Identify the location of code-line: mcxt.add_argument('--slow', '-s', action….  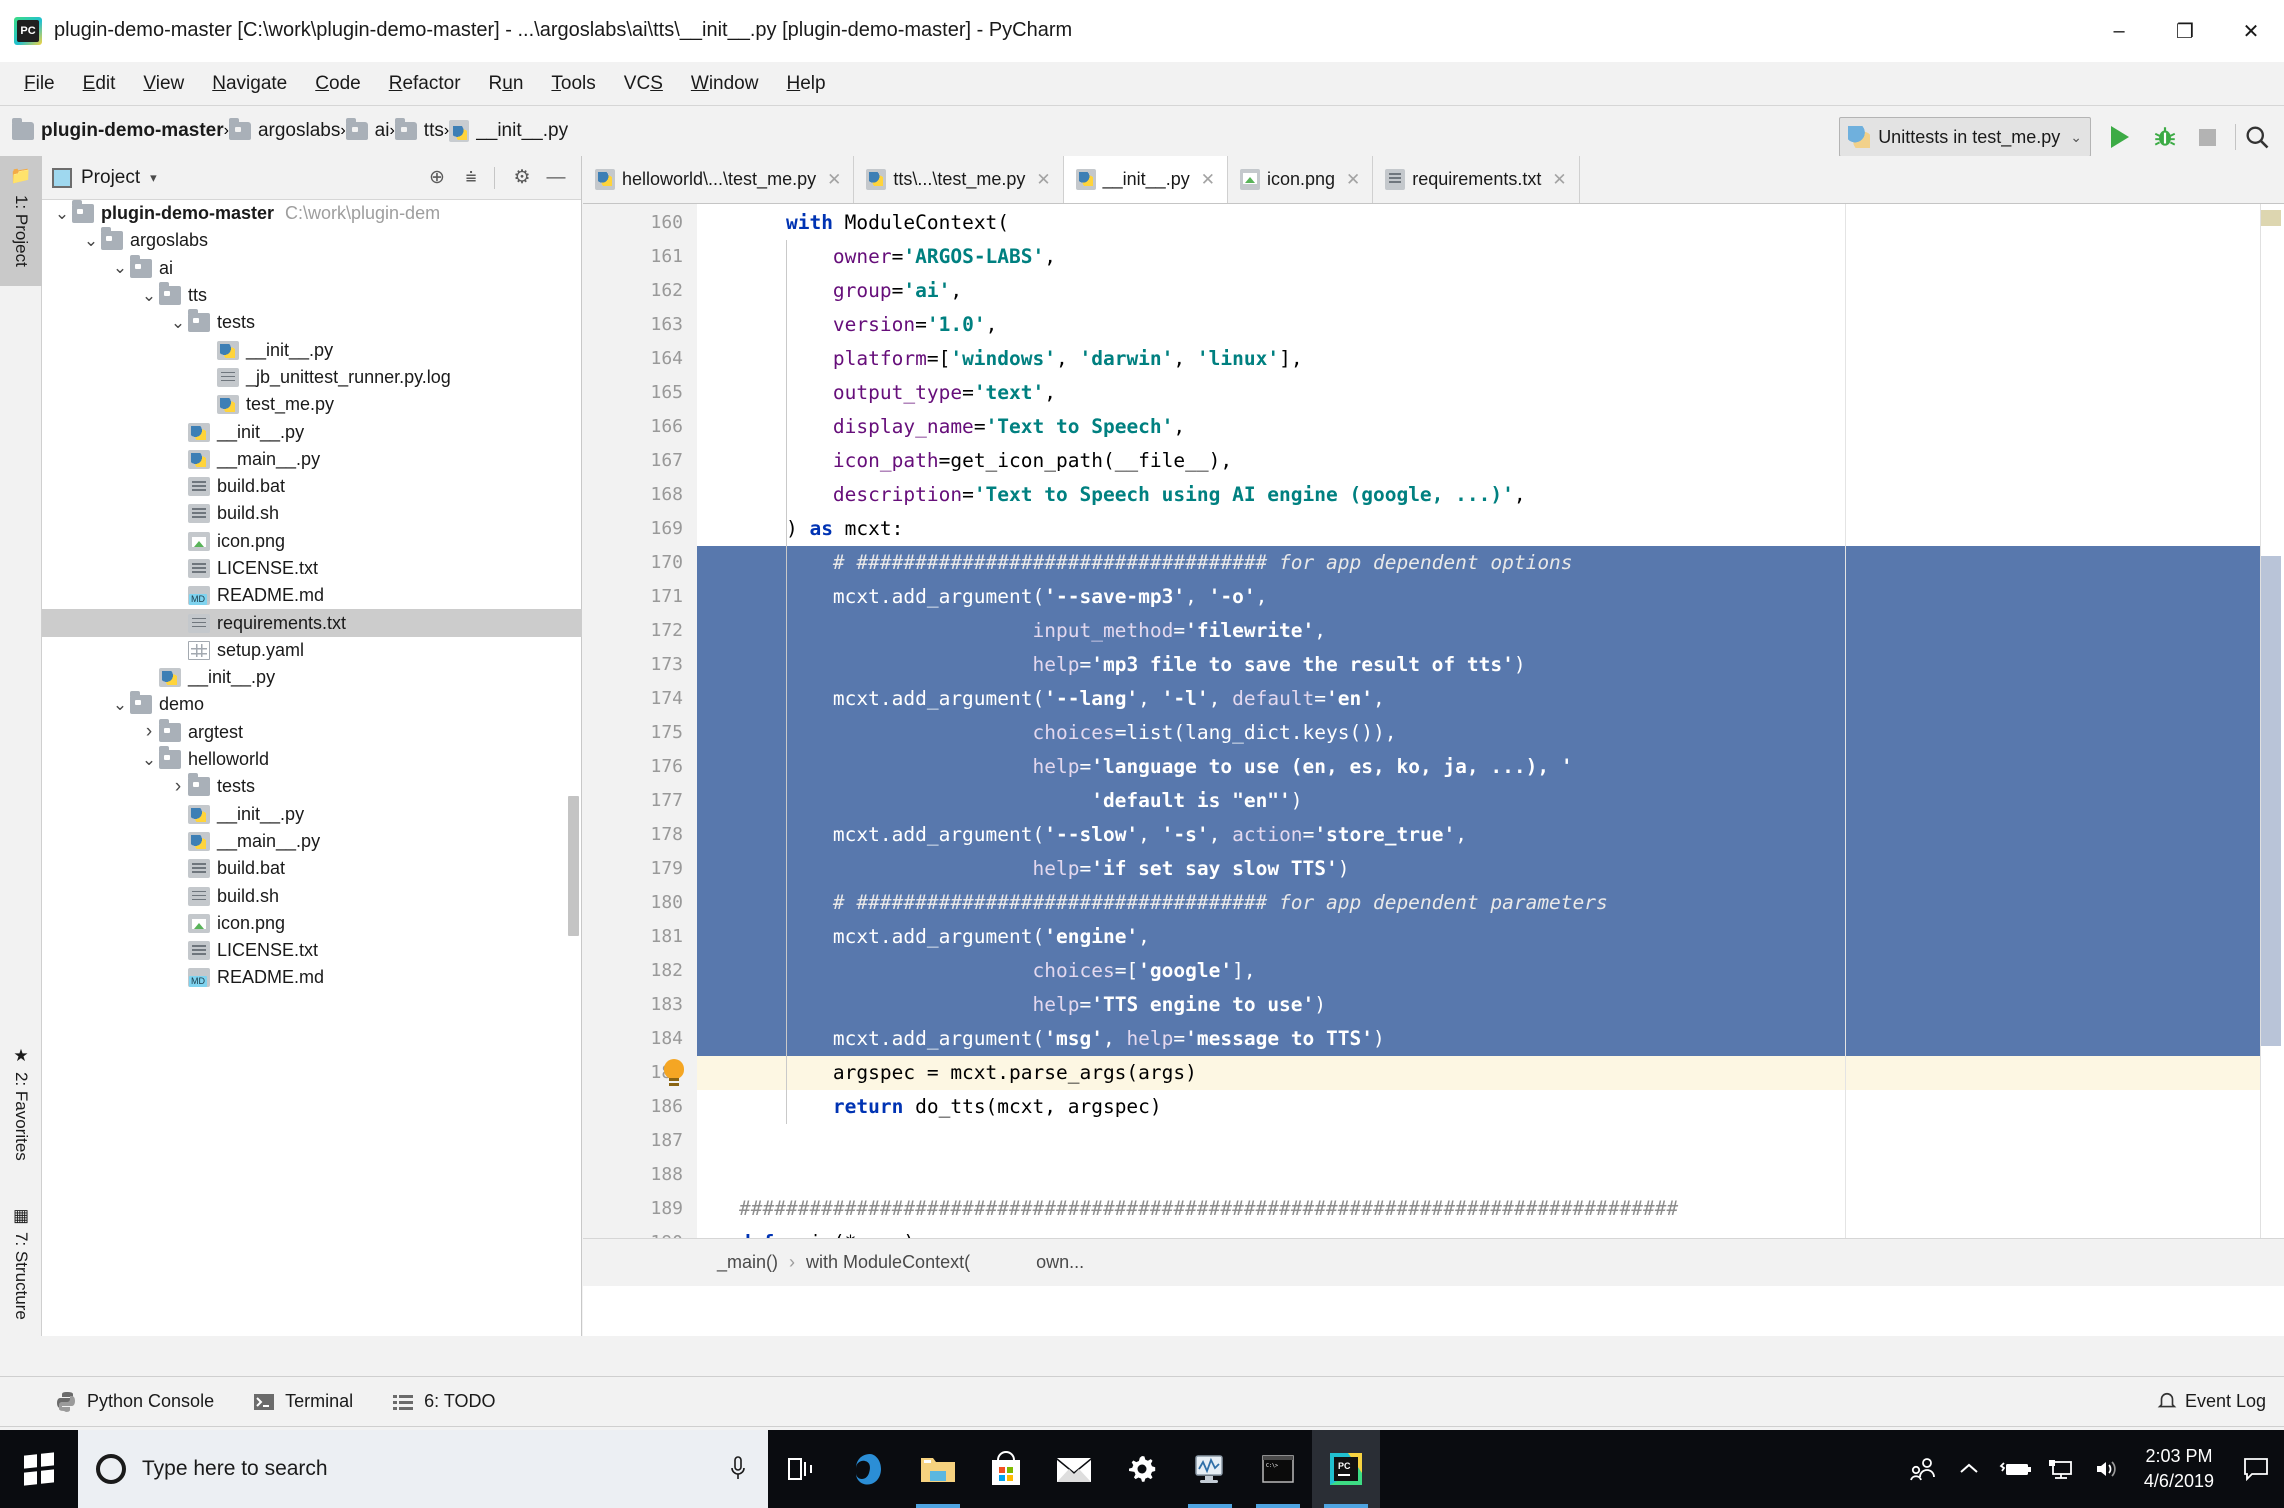
(1490, 835).